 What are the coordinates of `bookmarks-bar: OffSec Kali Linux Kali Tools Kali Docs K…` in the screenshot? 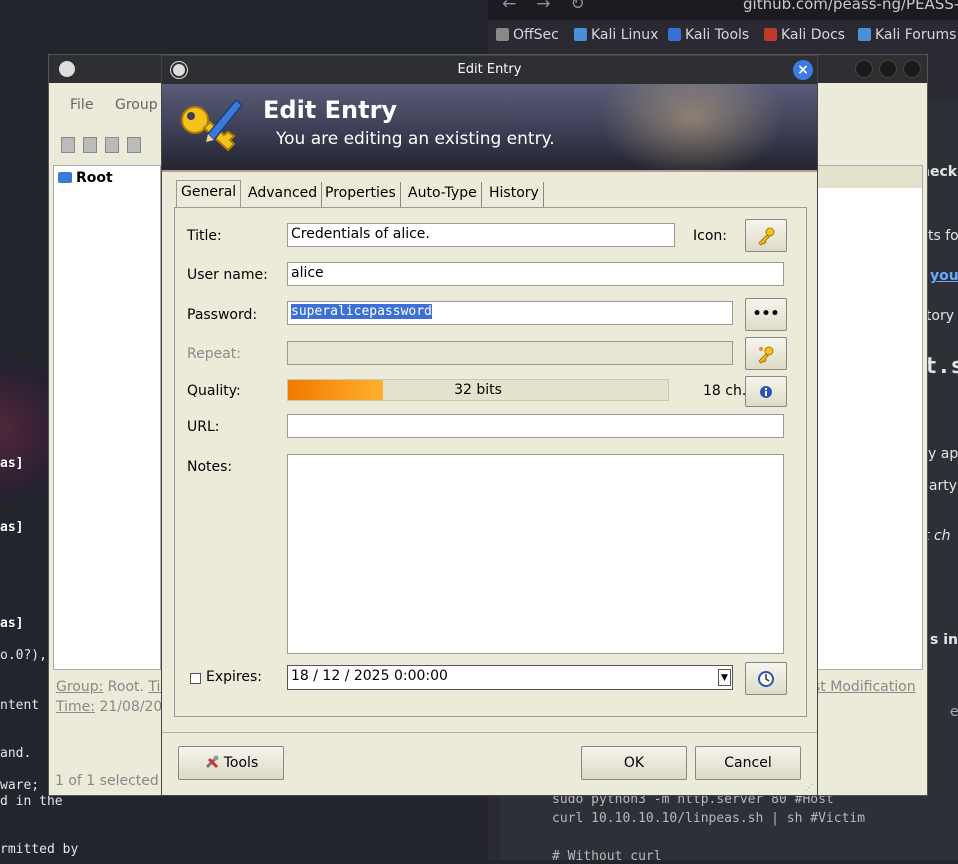 It's located at (723, 36).